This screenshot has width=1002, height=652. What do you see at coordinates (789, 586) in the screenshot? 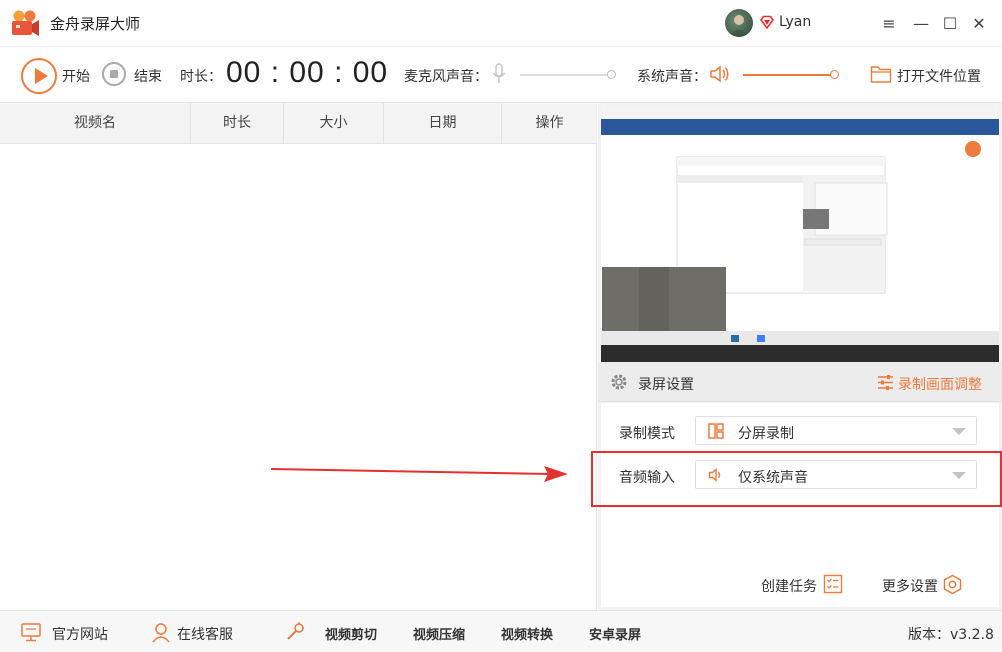
I see `create-task-button: 创建任务` at bounding box center [789, 586].